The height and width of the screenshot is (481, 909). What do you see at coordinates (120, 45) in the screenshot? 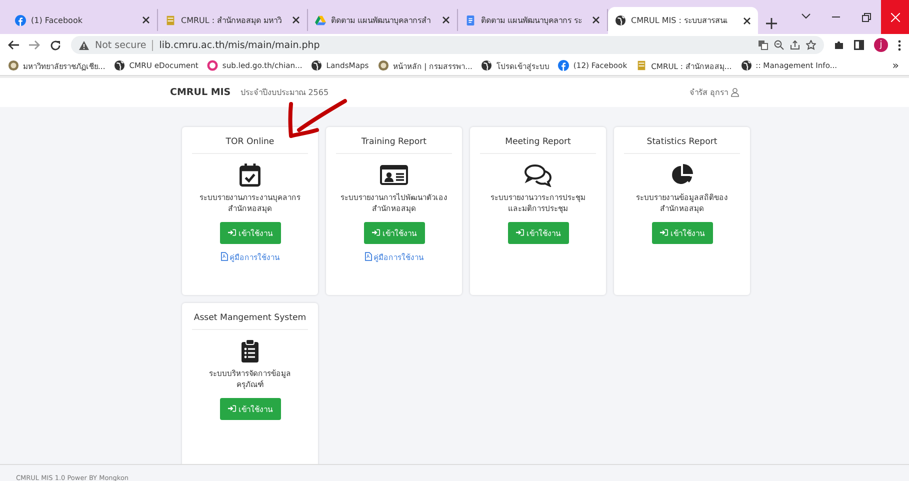
I see `security-label: Not secure` at bounding box center [120, 45].